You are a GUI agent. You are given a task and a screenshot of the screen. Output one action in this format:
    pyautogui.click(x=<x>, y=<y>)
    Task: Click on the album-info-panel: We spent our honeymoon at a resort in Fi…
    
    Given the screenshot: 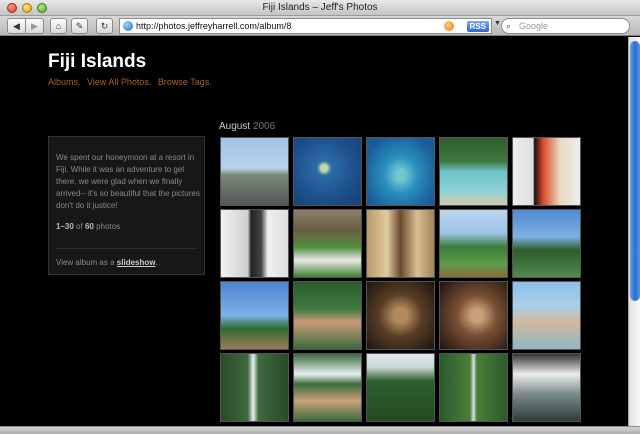 What is the action you would take?
    pyautogui.click(x=126, y=205)
    